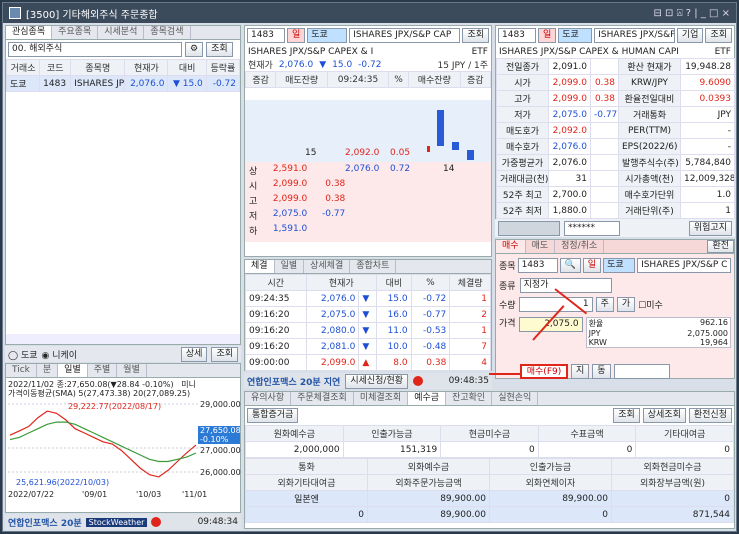 This screenshot has height=534, width=739. What do you see at coordinates (332, 362) in the screenshot?
I see `tick-price: 2,099.0` at bounding box center [332, 362].